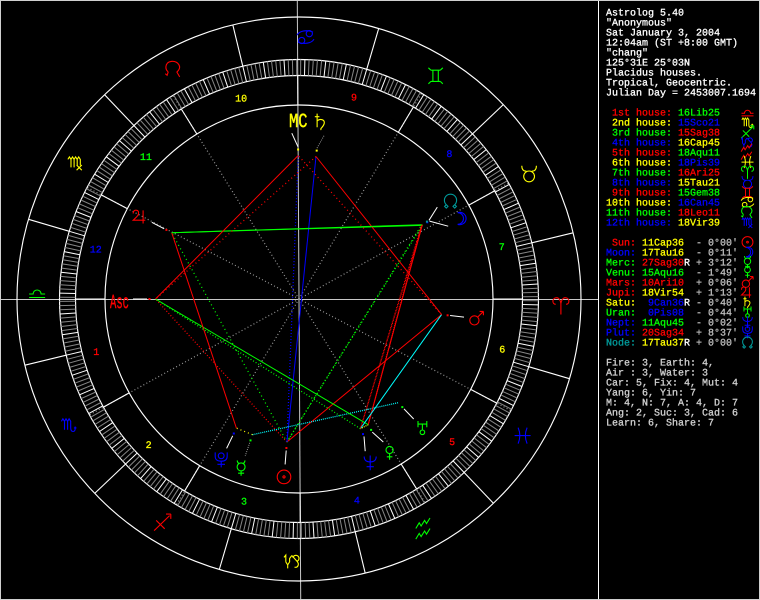  What do you see at coordinates (621, 344) in the screenshot?
I see `svg-text: Node:` at bounding box center [621, 344].